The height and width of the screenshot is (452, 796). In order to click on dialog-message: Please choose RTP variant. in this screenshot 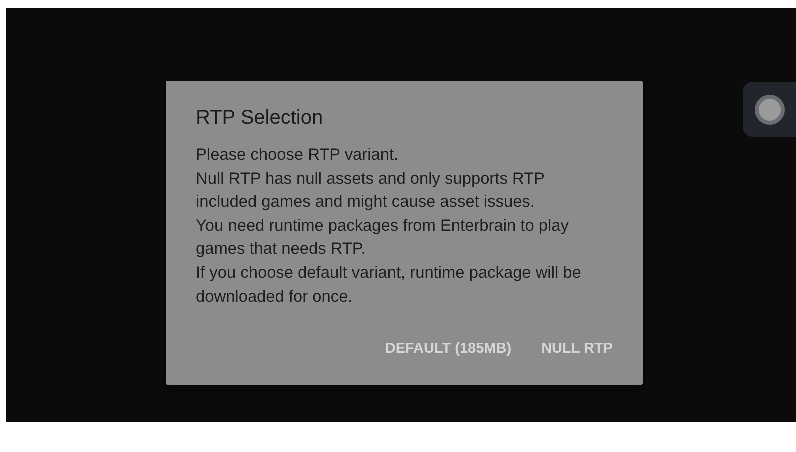, I will do `click(298, 155)`.